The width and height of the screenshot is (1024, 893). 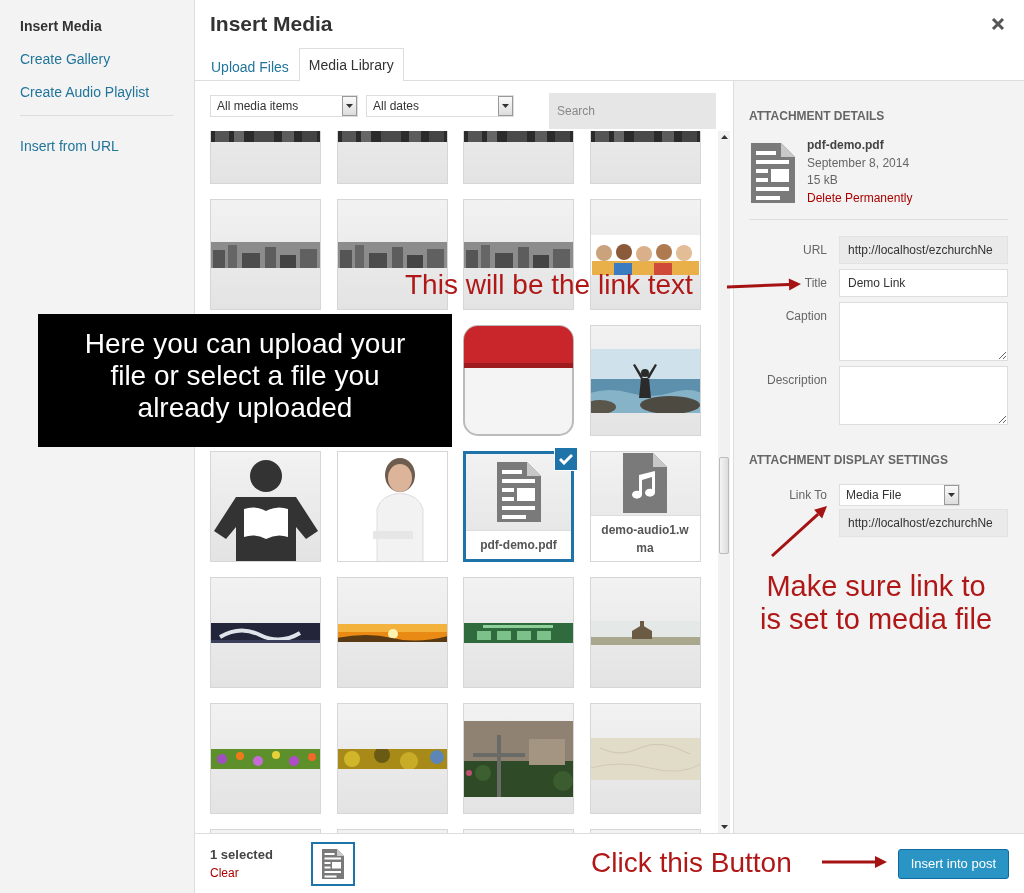 I want to click on delete-link: Delete Permanently, so click(x=860, y=198).